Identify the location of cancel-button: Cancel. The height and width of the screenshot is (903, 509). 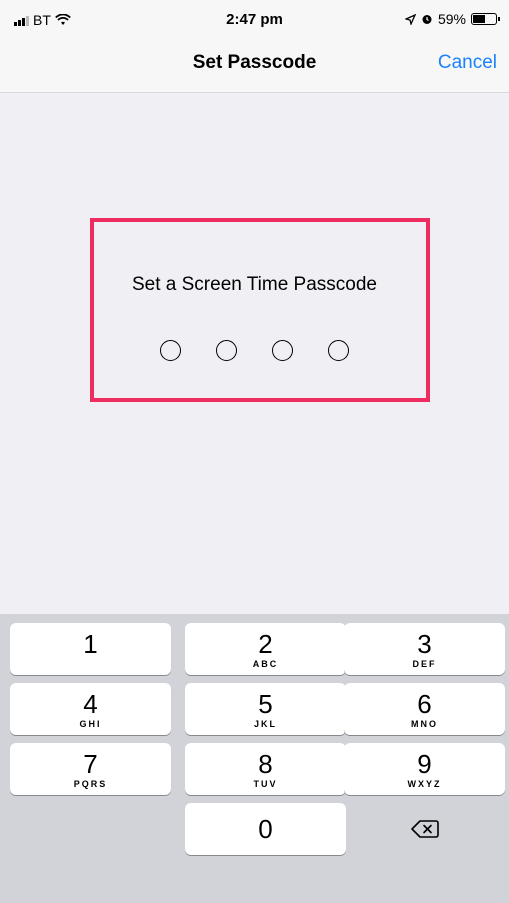
(467, 63).